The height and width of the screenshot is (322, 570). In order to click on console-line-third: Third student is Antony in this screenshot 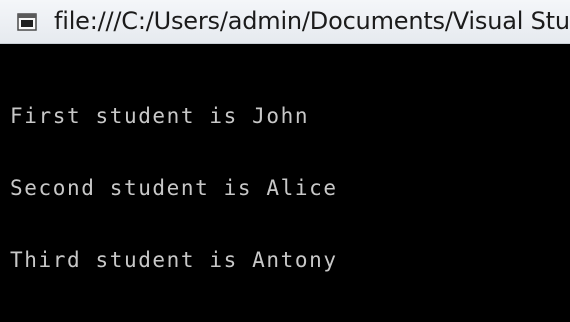, I will do `click(174, 260)`.